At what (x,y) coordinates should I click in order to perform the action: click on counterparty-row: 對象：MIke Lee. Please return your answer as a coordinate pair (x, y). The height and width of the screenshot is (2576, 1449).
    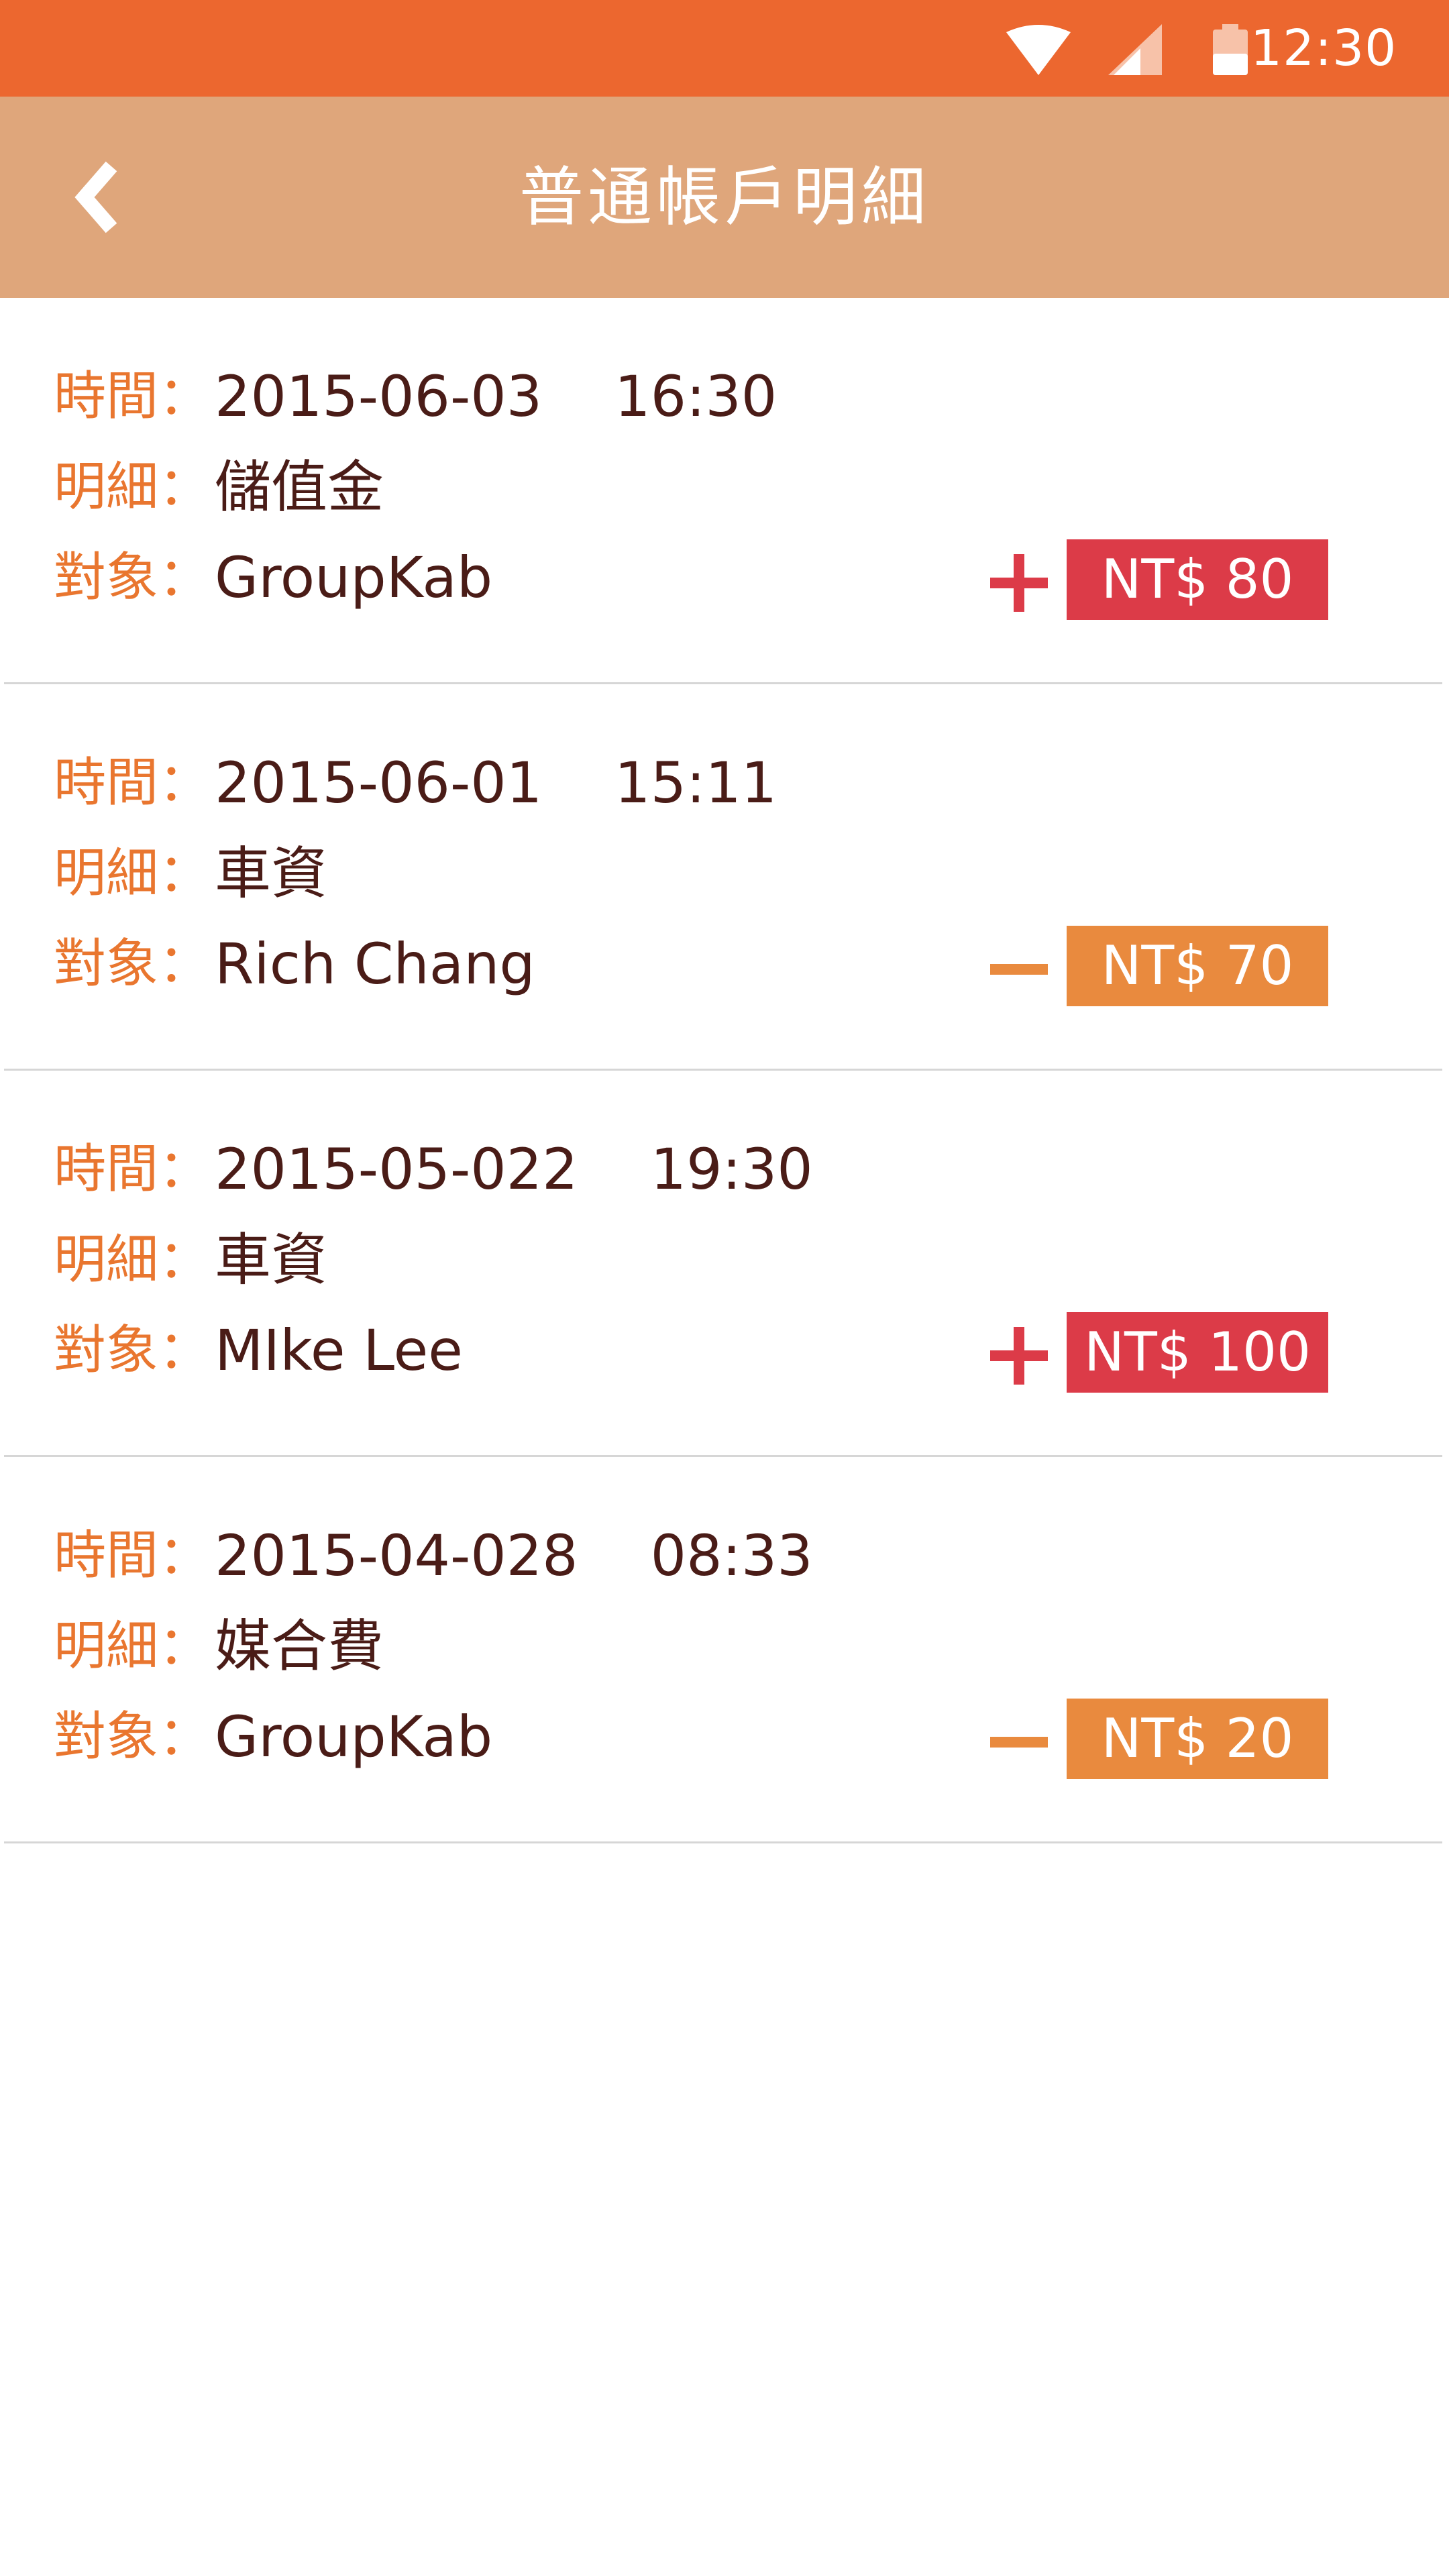
    Looking at the image, I should click on (258, 1350).